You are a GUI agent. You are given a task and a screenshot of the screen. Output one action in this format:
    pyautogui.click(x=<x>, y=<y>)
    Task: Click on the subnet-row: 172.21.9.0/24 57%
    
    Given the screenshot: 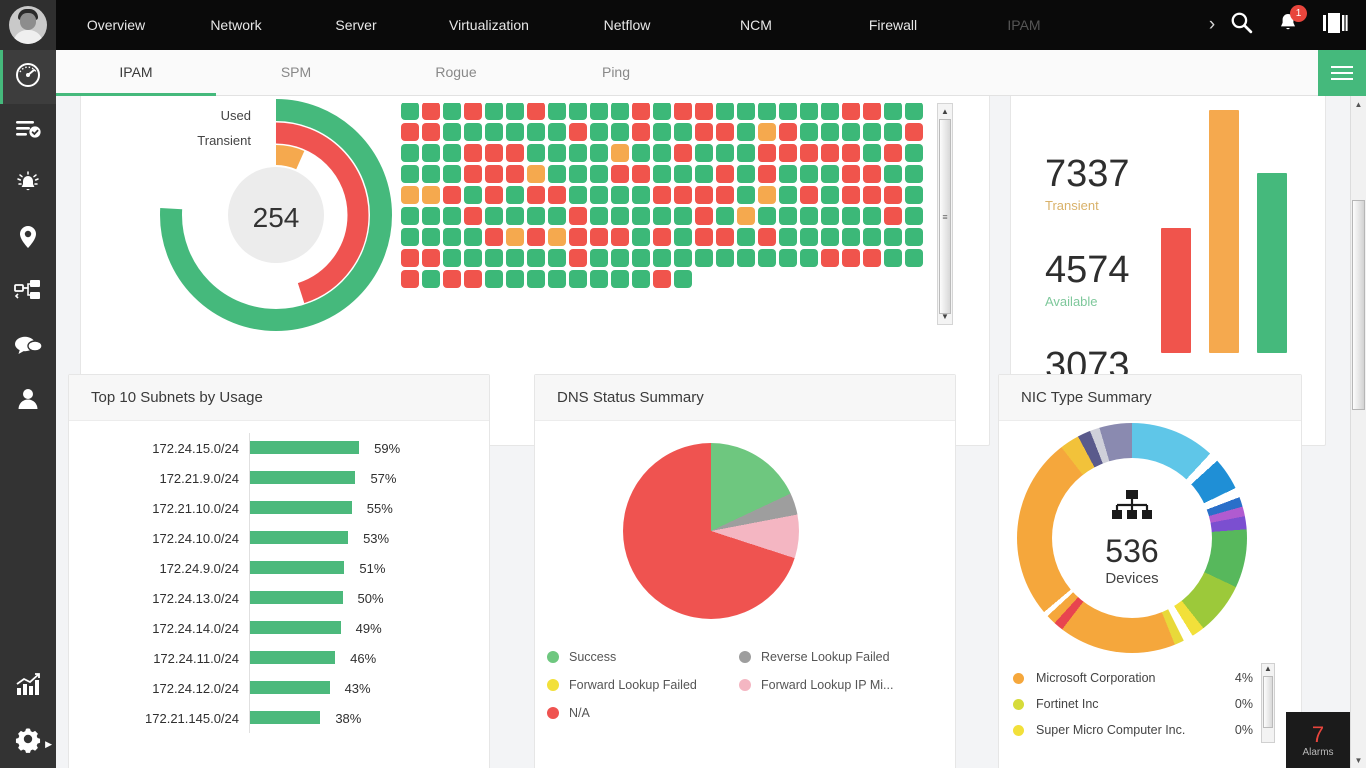 What is the action you would take?
    pyautogui.click(x=280, y=478)
    